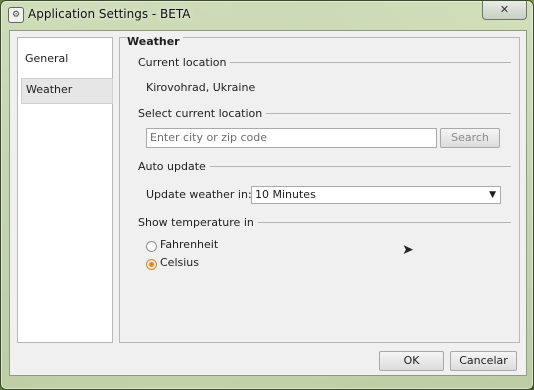 The height and width of the screenshot is (390, 534). I want to click on app-icon: ⚙, so click(16, 15).